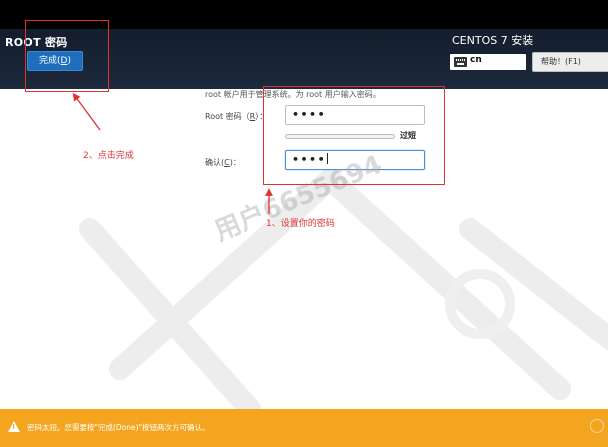 The width and height of the screenshot is (608, 447). What do you see at coordinates (300, 224) in the screenshot?
I see `annotation-step-1: 1、设置你的密码` at bounding box center [300, 224].